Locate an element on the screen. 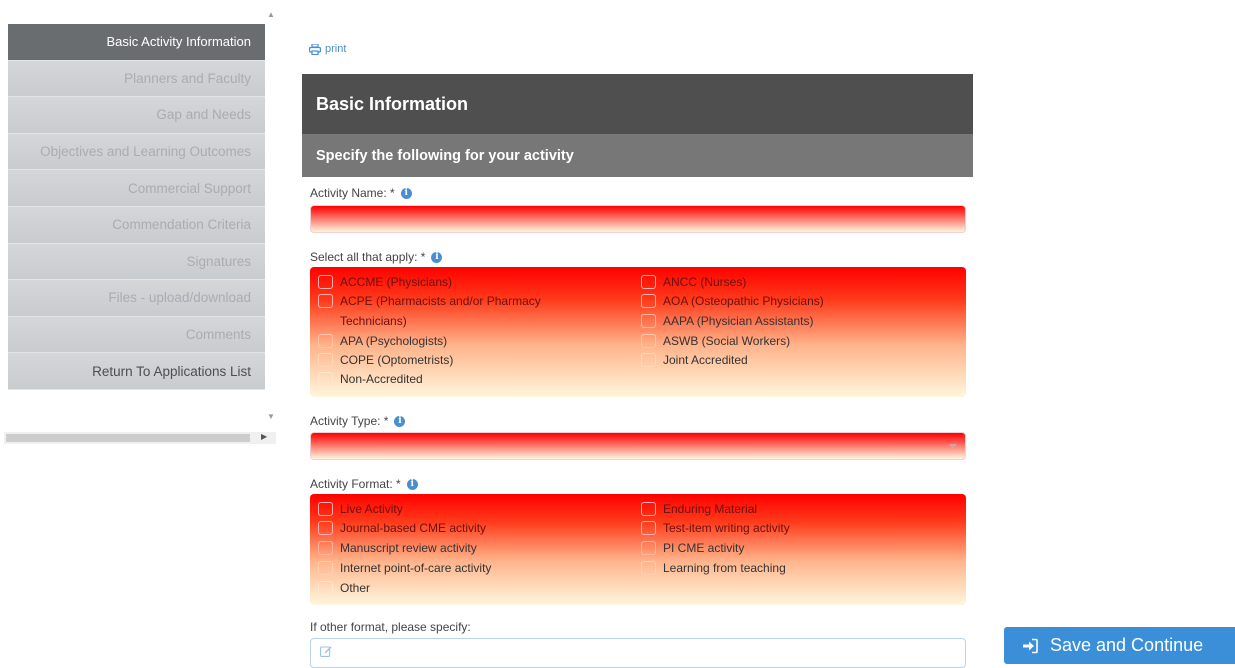  option-label: Other is located at coordinates (355, 588).